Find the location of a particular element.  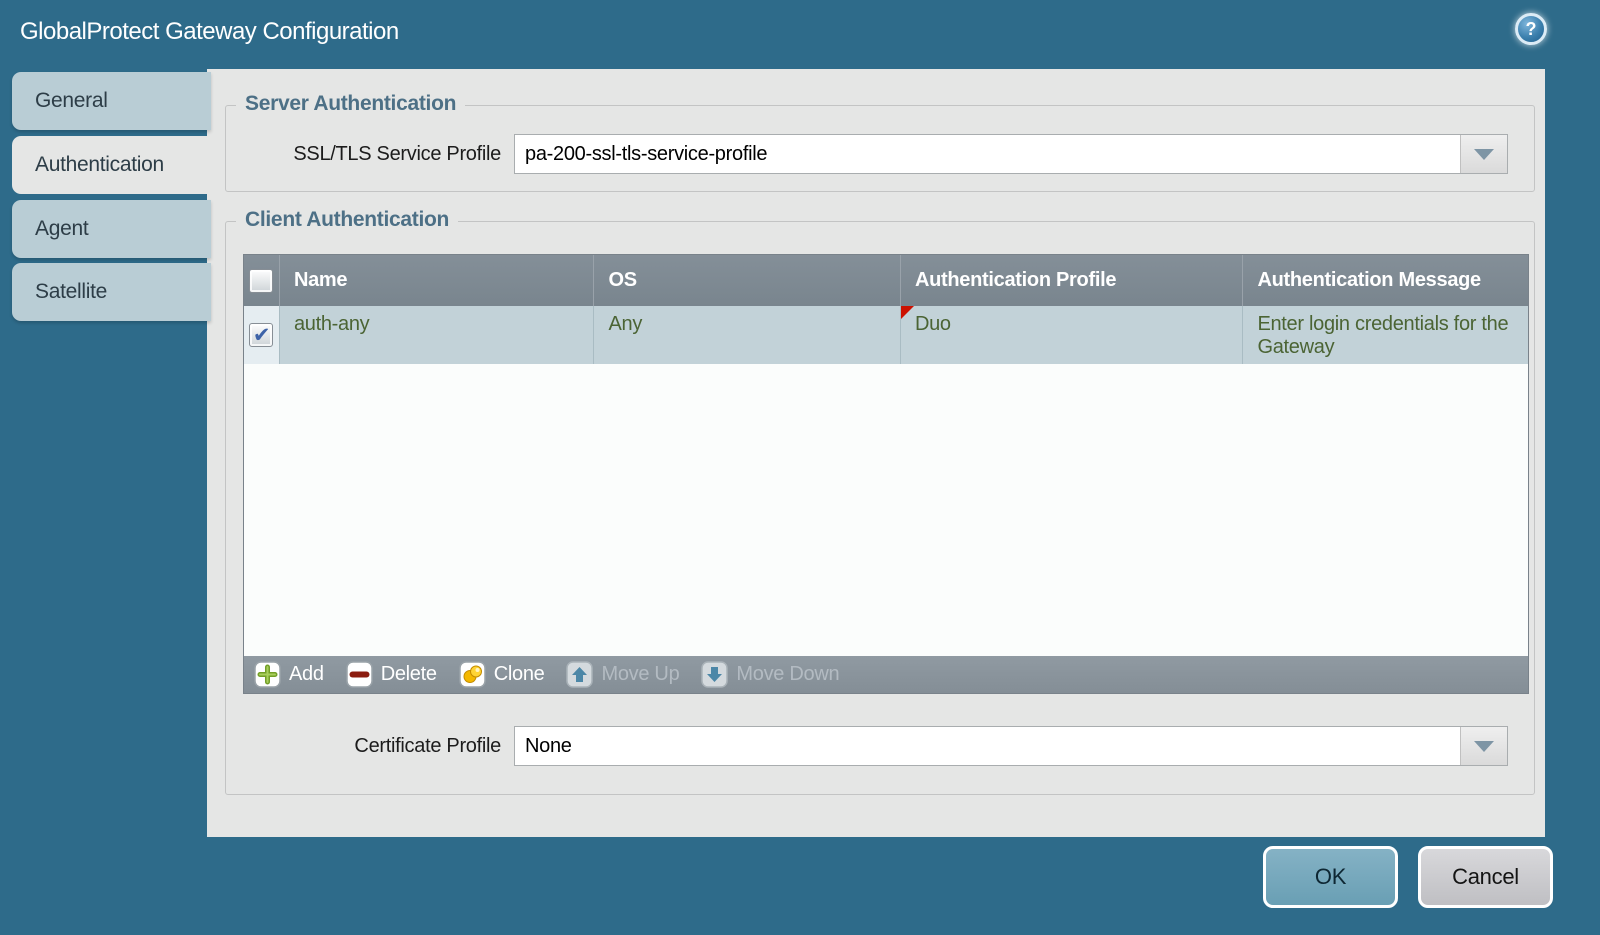

row-cell-os: Any is located at coordinates (746, 335).